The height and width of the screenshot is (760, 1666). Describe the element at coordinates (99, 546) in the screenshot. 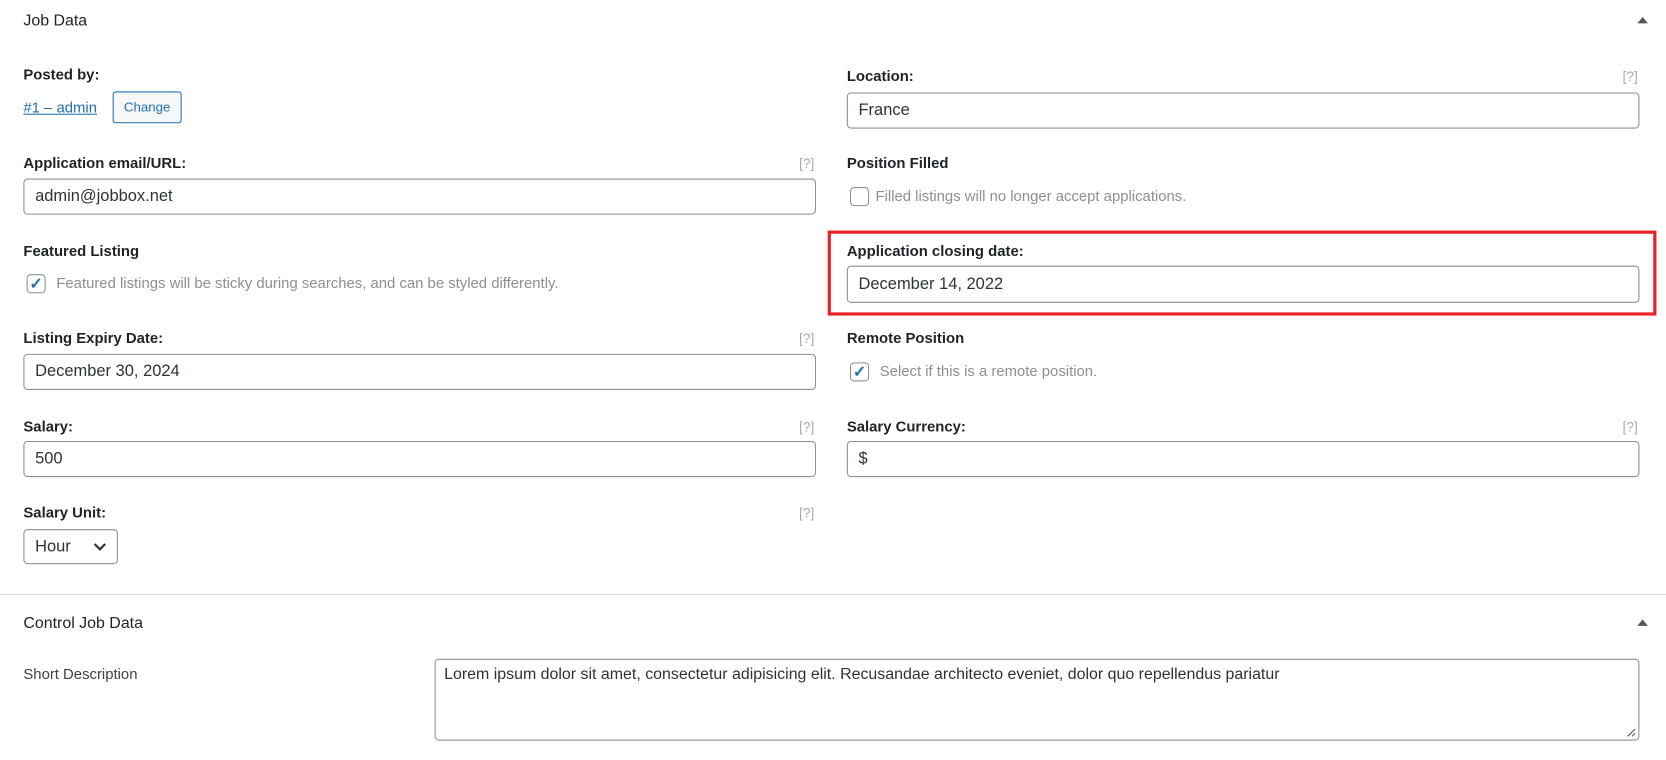

I see `chevron-down-icon` at that location.